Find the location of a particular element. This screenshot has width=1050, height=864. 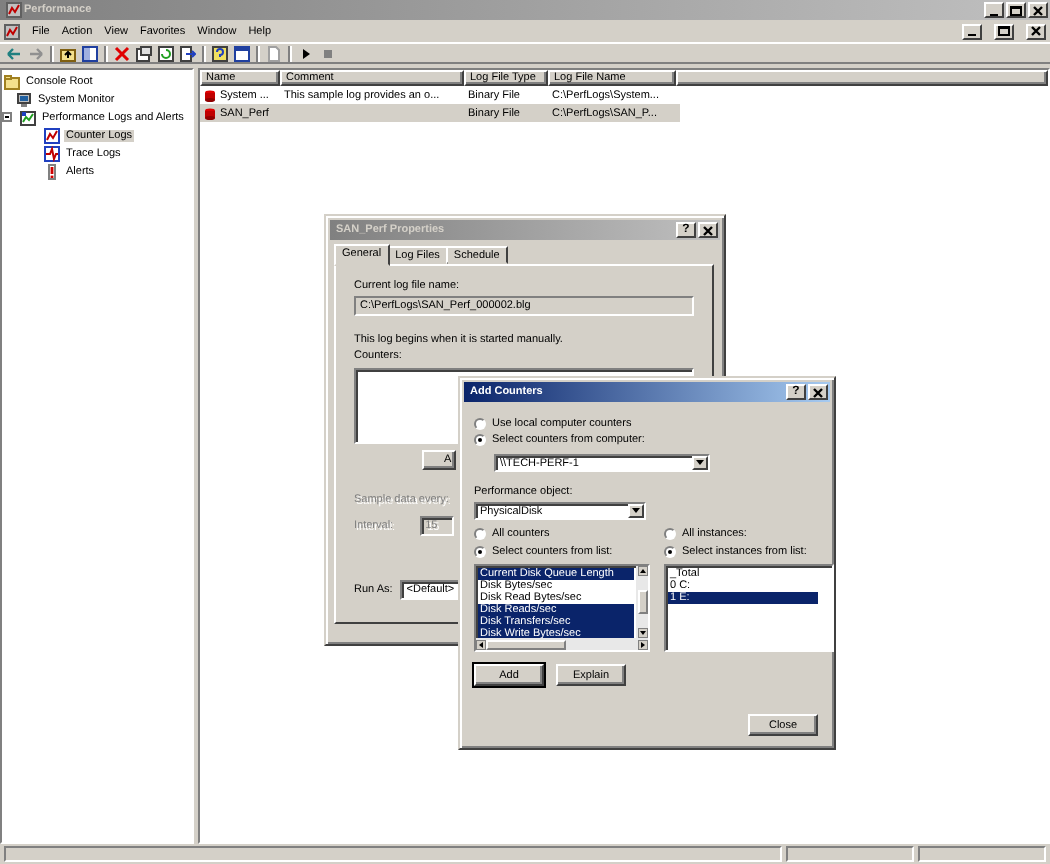

collapse-icon is located at coordinates (7, 117).